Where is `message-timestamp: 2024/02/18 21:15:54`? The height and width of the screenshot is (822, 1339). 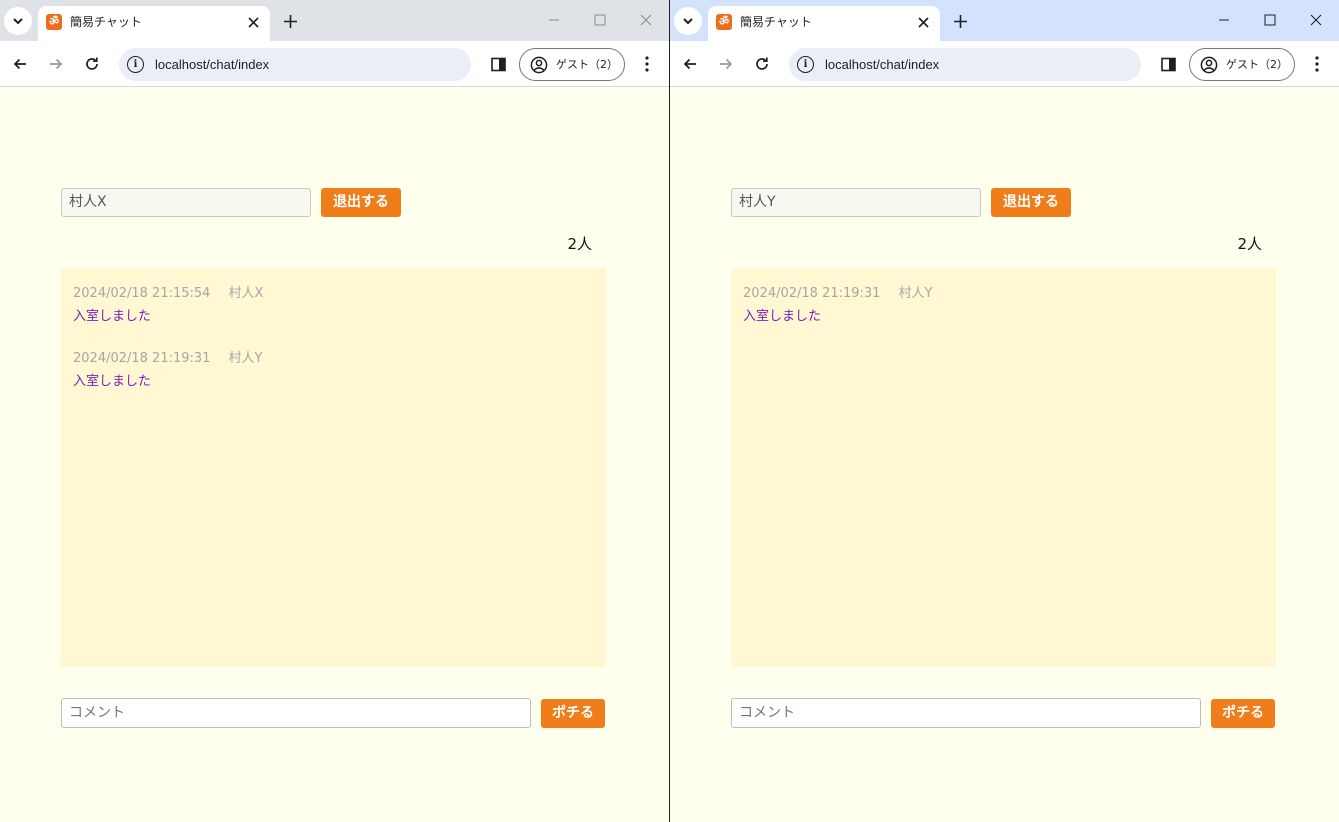 message-timestamp: 2024/02/18 21:15:54 is located at coordinates (142, 293).